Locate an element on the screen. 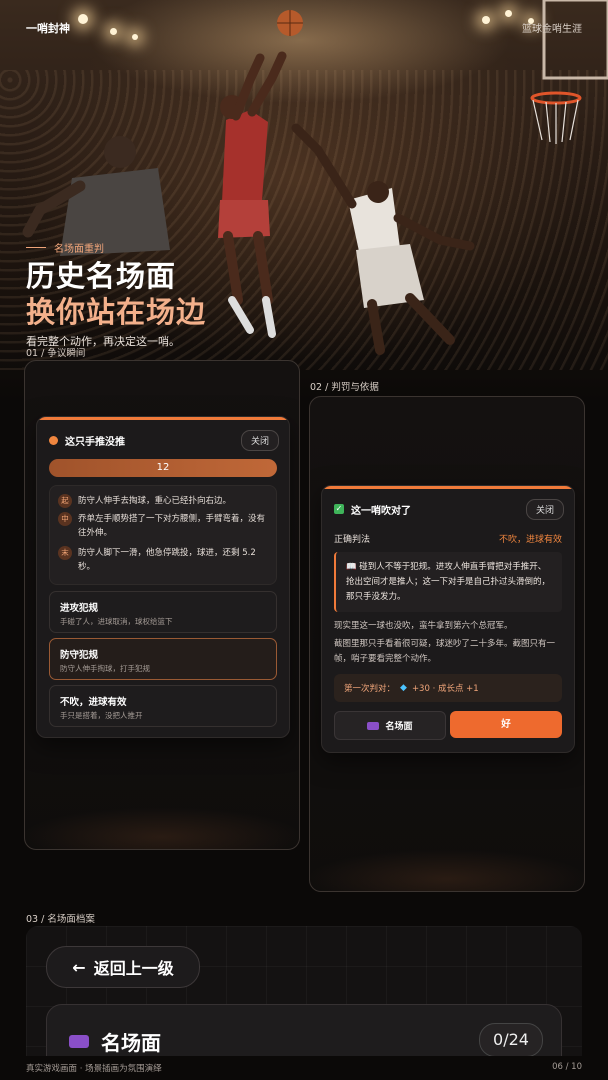 Image resolution: width=608 pixels, height=1080 pixels. history-note: 现实里这一球也没吹，蛮牛拿到第六个总冠军。 is located at coordinates (423, 626).